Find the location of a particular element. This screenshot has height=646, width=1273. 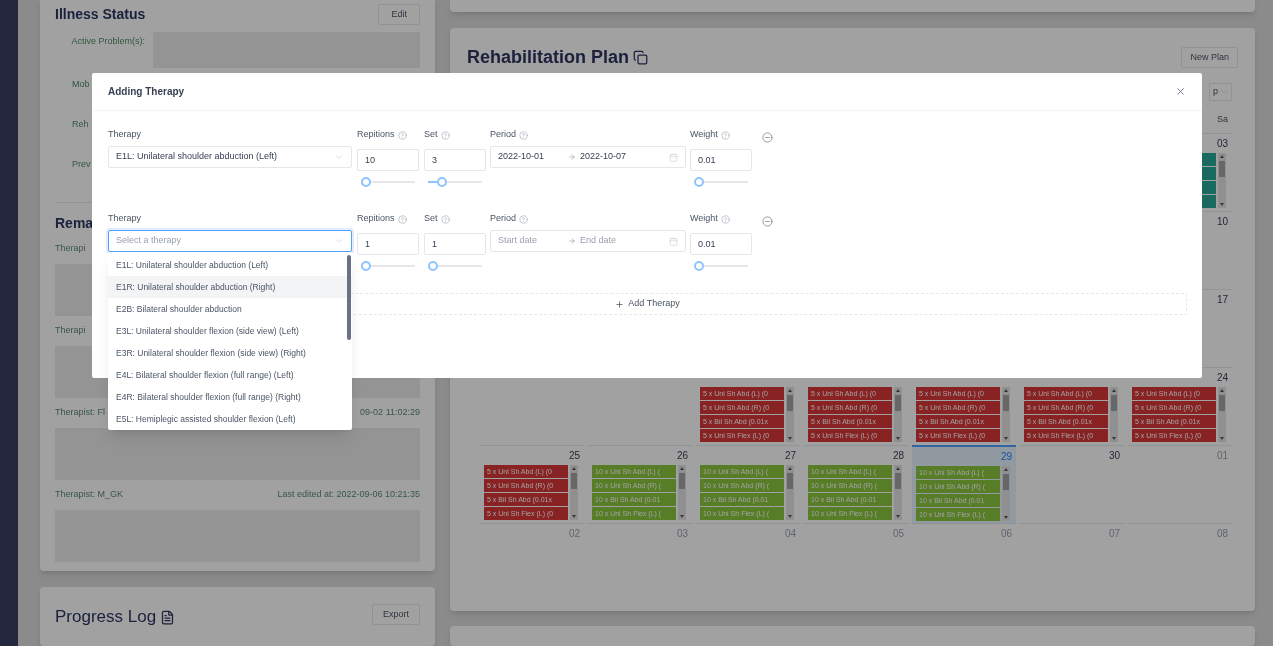

date-range-field: Start date End date is located at coordinates (588, 241).